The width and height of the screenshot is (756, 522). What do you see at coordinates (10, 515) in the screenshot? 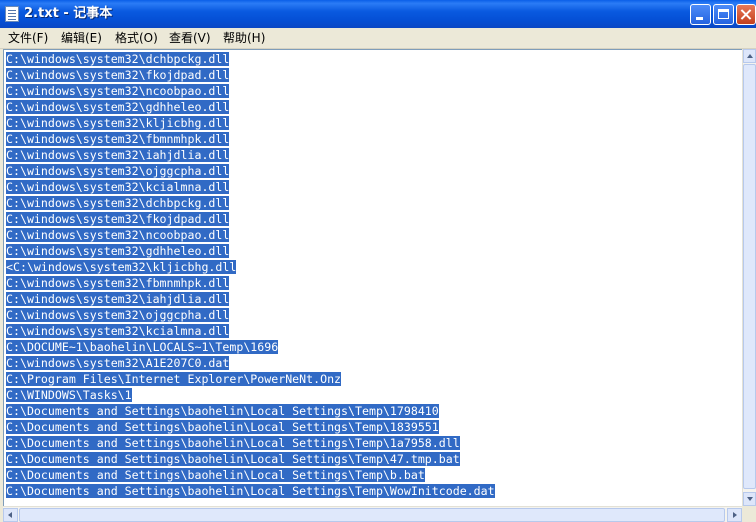
I see `scroll-left-arrow-icon` at bounding box center [10, 515].